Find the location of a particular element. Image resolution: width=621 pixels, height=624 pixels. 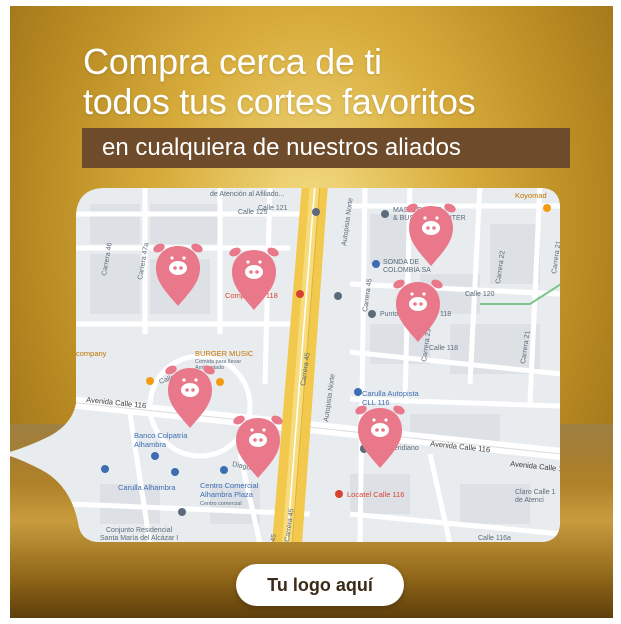

place-banco-1: Banco Colpatria is located at coordinates (161, 435).